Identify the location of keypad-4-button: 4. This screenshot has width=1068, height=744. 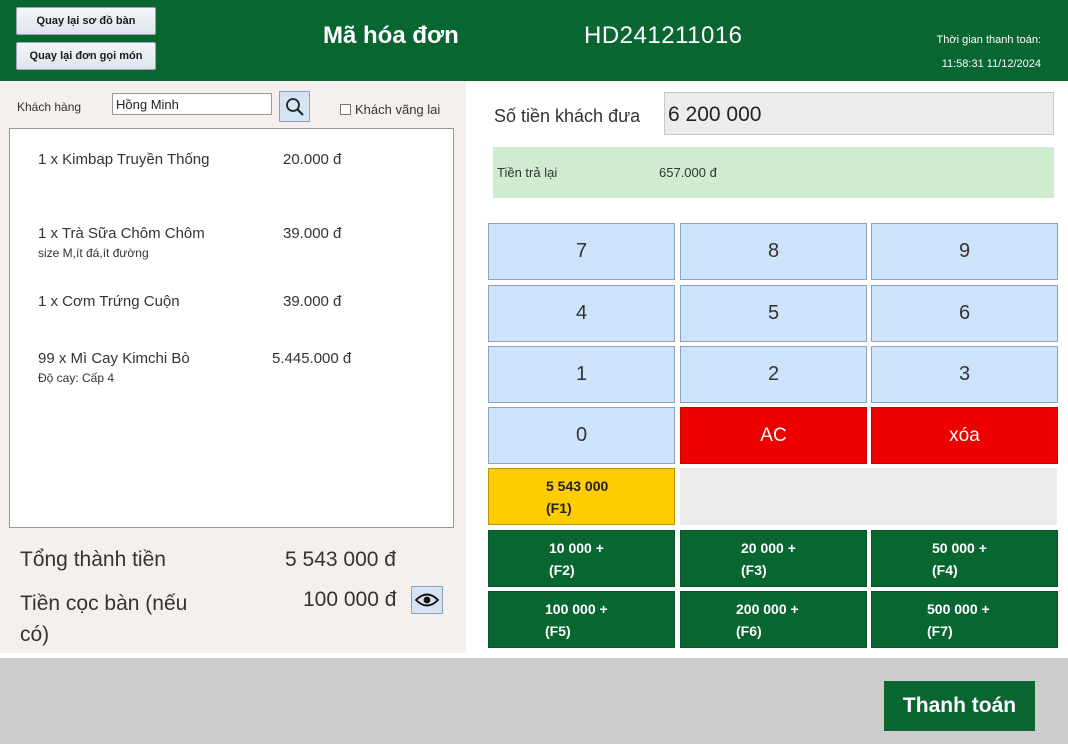
(581, 313).